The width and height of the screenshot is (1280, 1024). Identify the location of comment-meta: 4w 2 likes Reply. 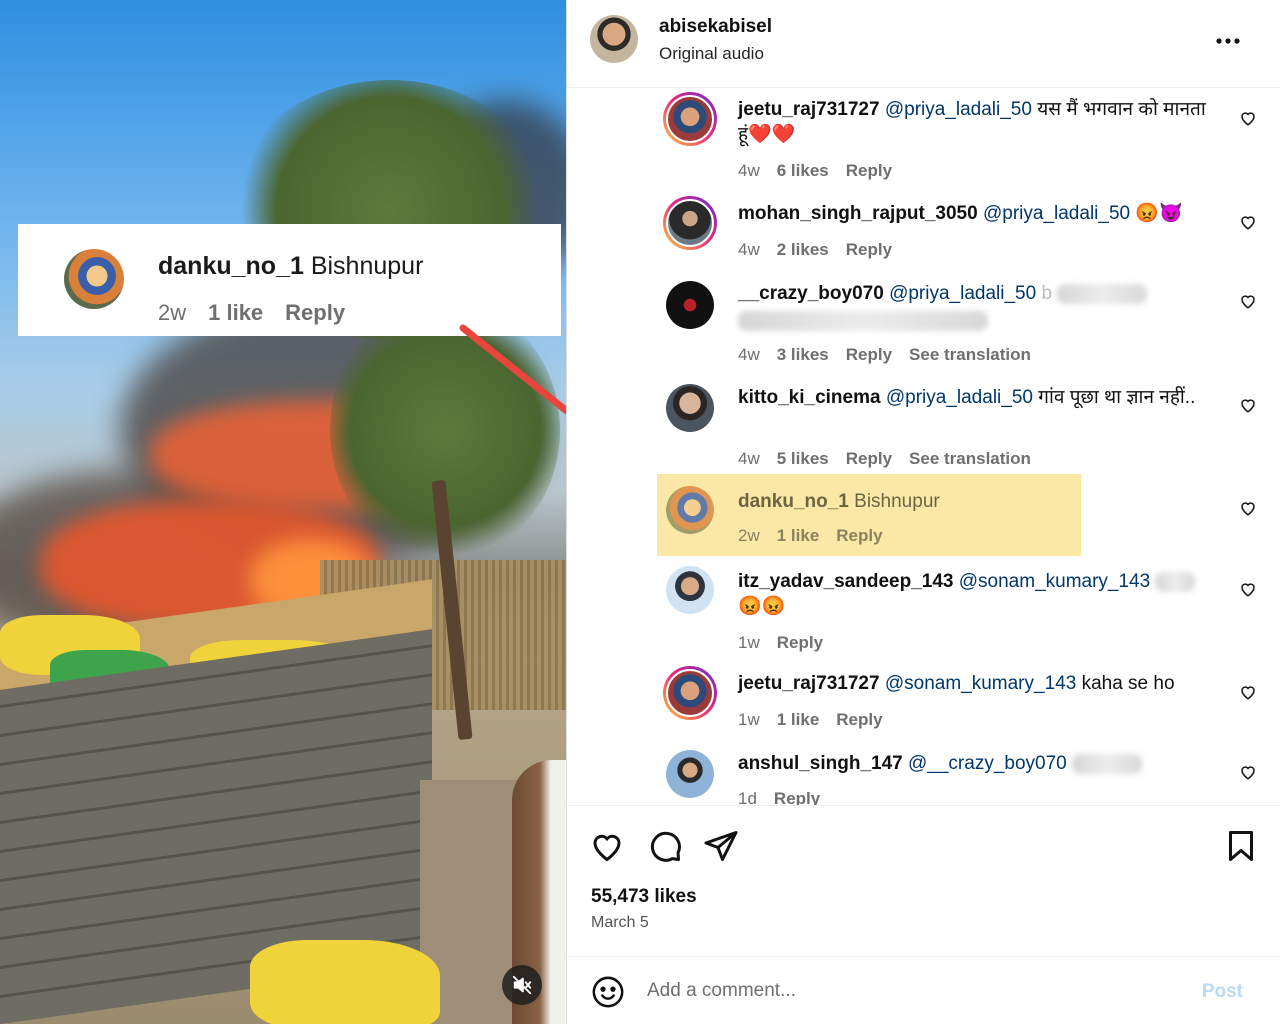
(815, 250).